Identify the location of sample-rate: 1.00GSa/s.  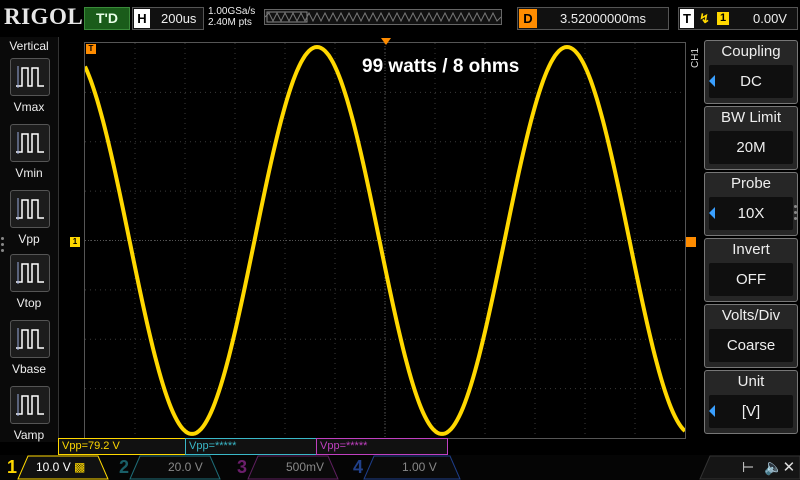
(232, 11).